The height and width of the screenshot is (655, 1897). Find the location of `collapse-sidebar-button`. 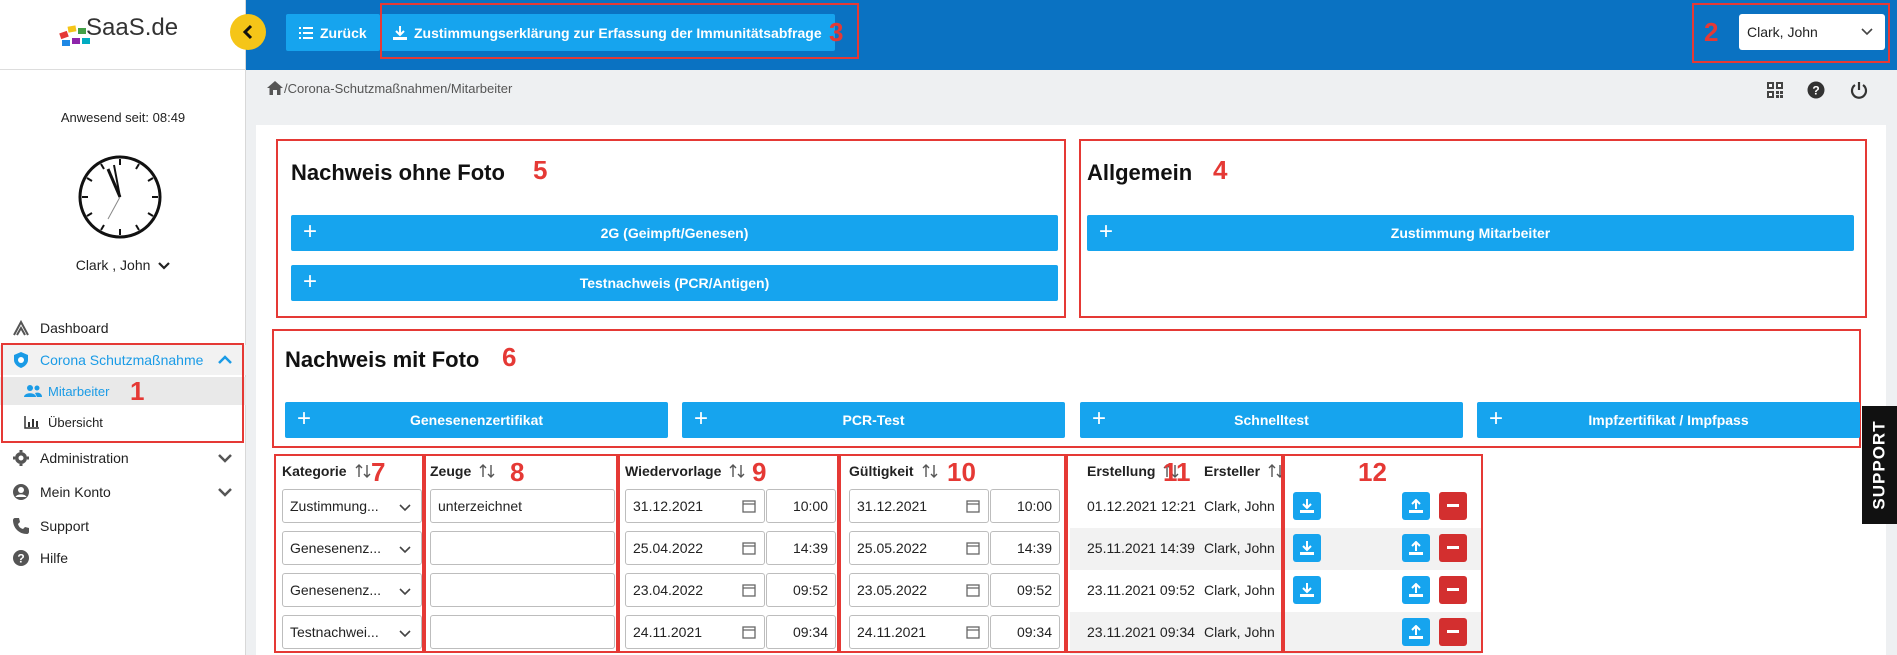

collapse-sidebar-button is located at coordinates (248, 32).